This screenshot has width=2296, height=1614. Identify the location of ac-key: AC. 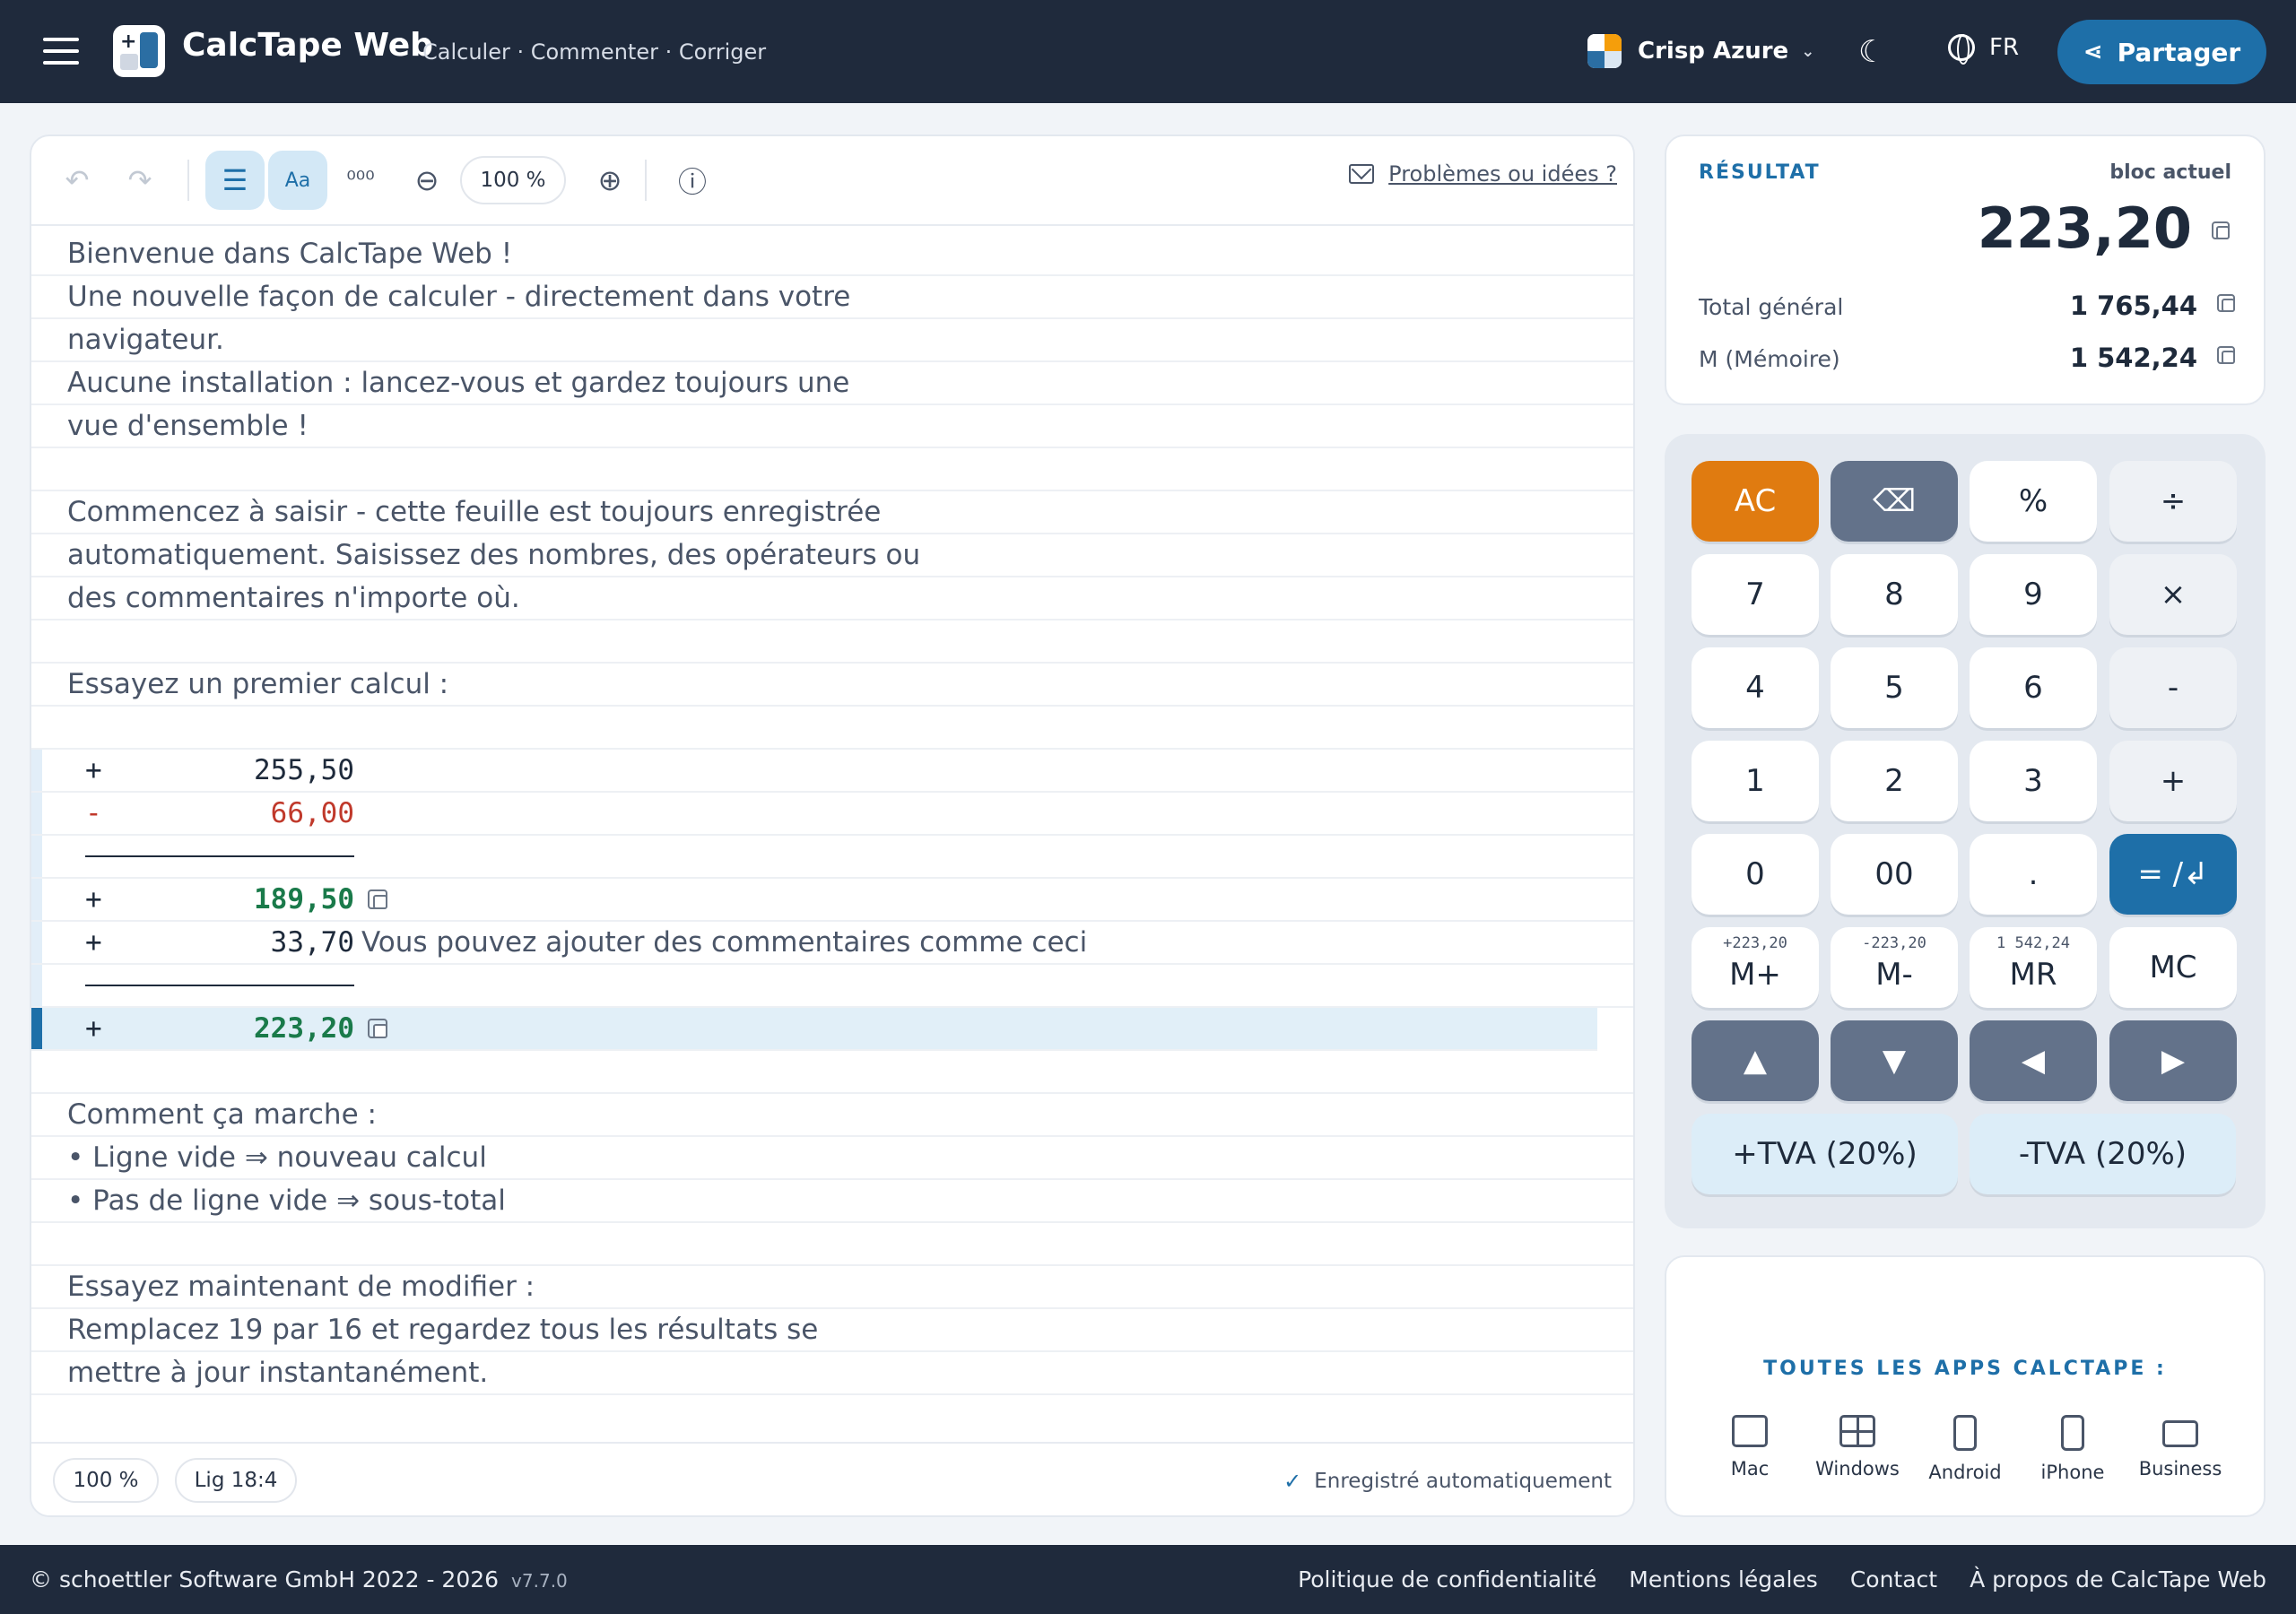
(1755, 501).